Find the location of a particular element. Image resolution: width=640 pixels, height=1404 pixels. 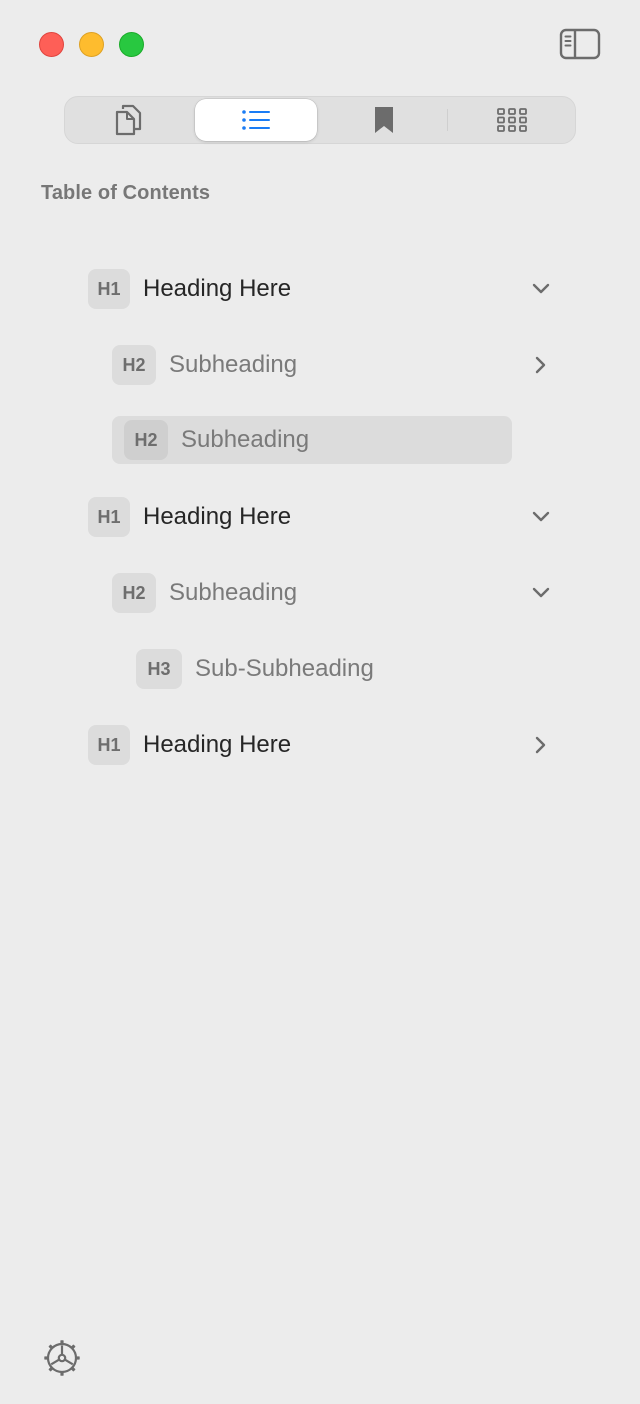

toc-item: H3 Sub-Subheading is located at coordinates (255, 669).